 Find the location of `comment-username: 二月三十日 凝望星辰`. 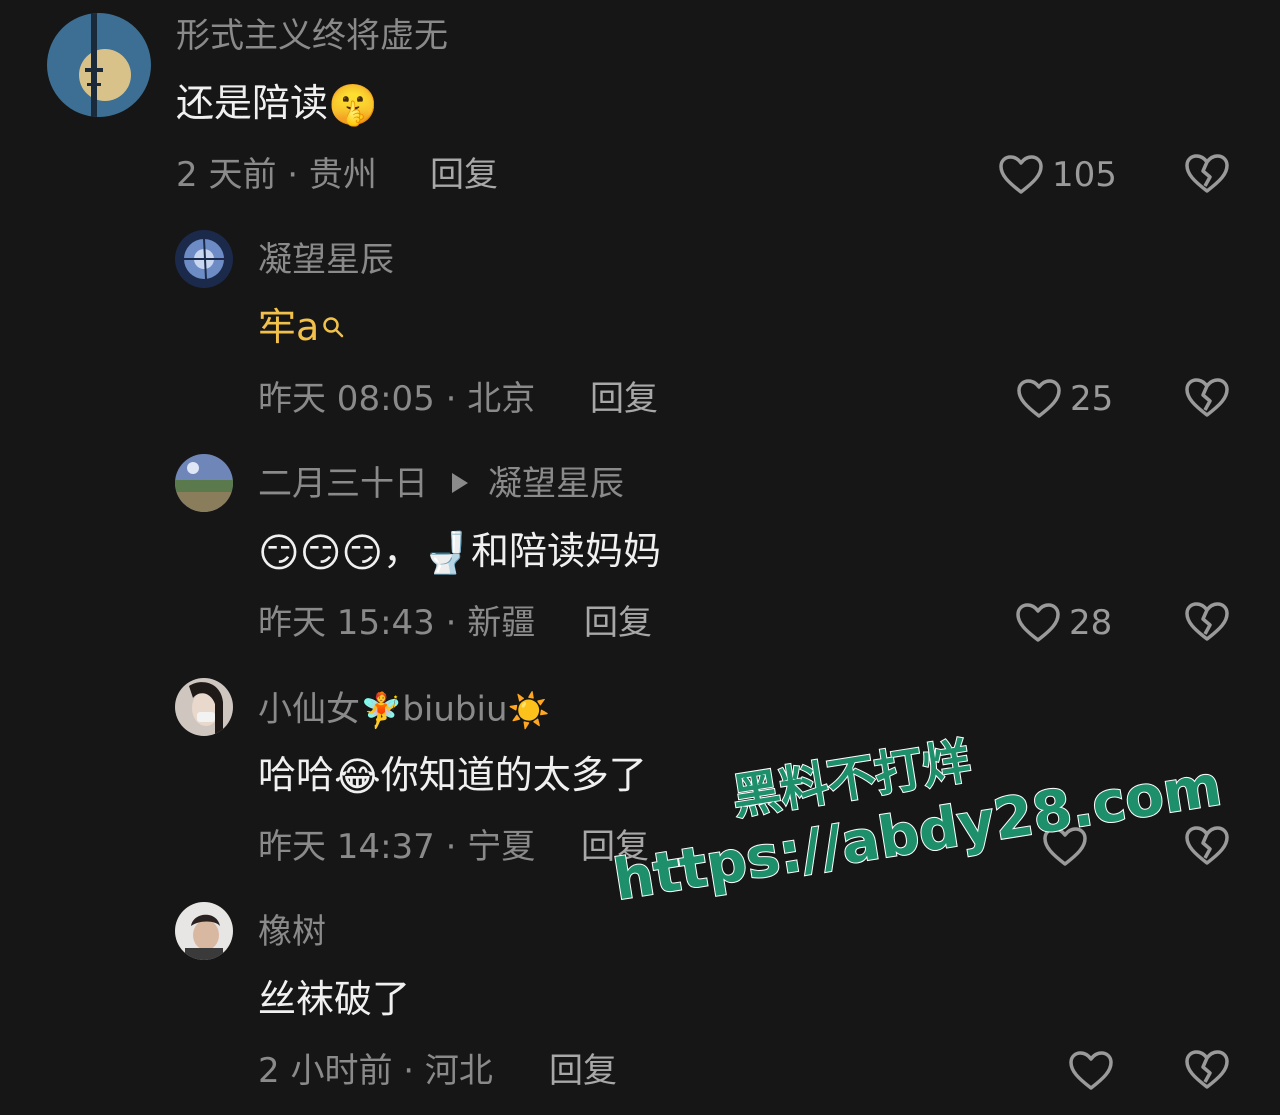

comment-username: 二月三十日 凝望星辰 is located at coordinates (441, 484).